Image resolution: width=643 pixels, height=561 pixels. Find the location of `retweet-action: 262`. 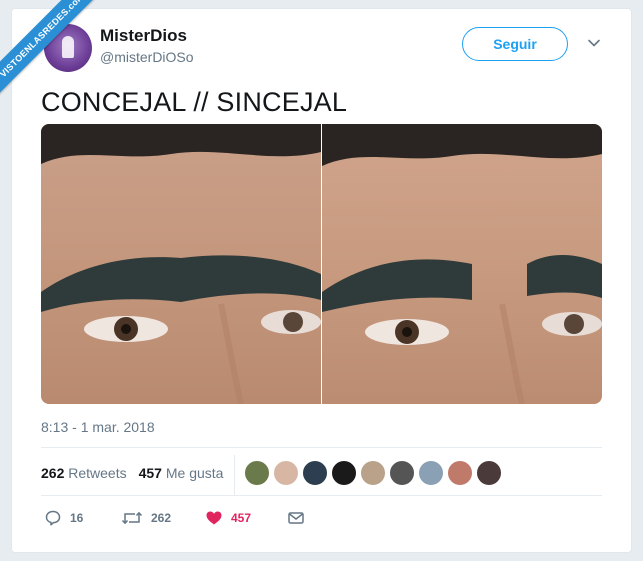

retweet-action: 262 is located at coordinates (146, 518).